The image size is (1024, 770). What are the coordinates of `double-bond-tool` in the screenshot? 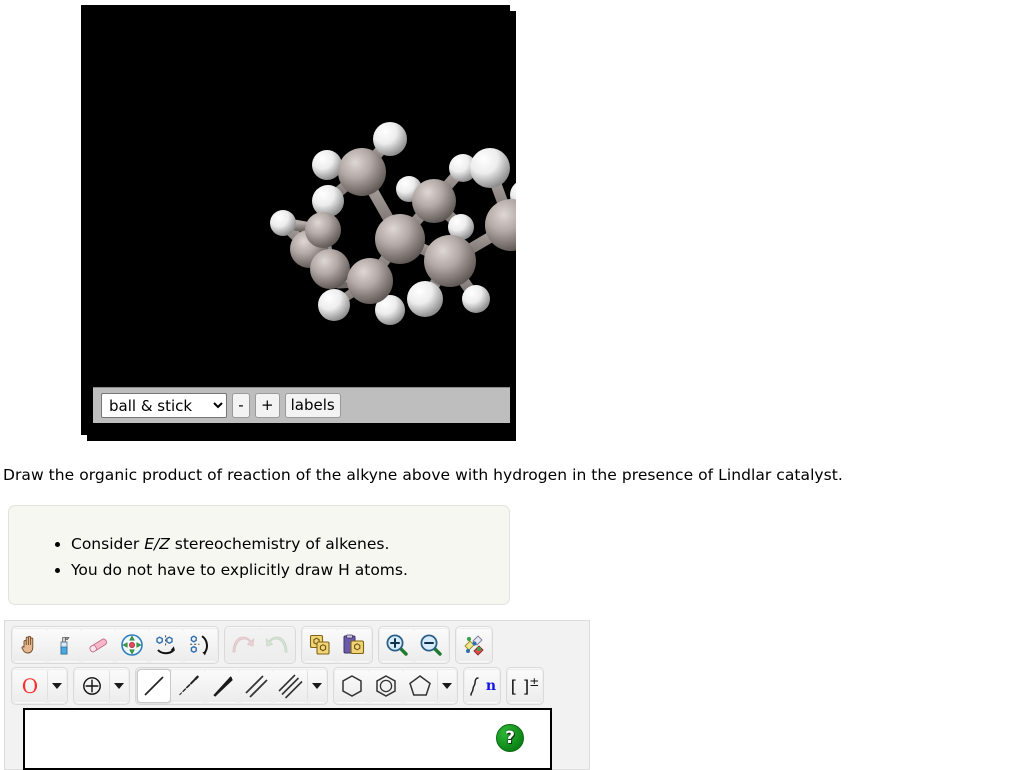 It's located at (256, 686).